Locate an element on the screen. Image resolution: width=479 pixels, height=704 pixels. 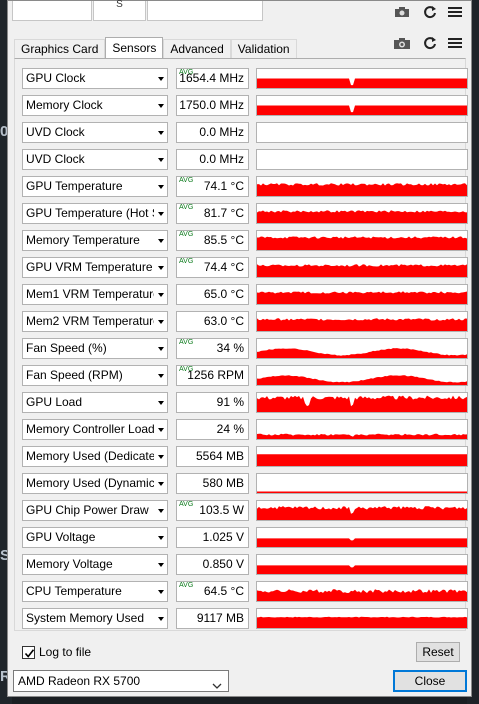
sensor-value: AVG 103.5 W is located at coordinates (212, 510).